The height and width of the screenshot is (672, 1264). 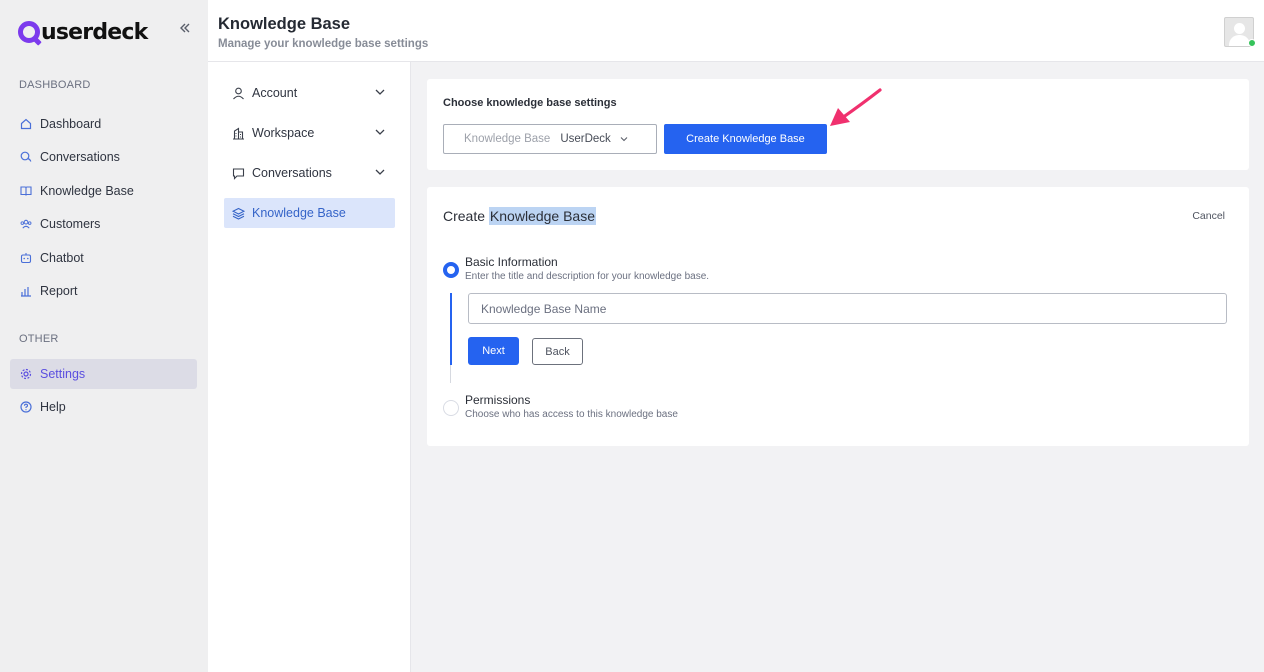 I want to click on settings-nav-knowledge-base: Knowledge Base, so click(x=309, y=213).